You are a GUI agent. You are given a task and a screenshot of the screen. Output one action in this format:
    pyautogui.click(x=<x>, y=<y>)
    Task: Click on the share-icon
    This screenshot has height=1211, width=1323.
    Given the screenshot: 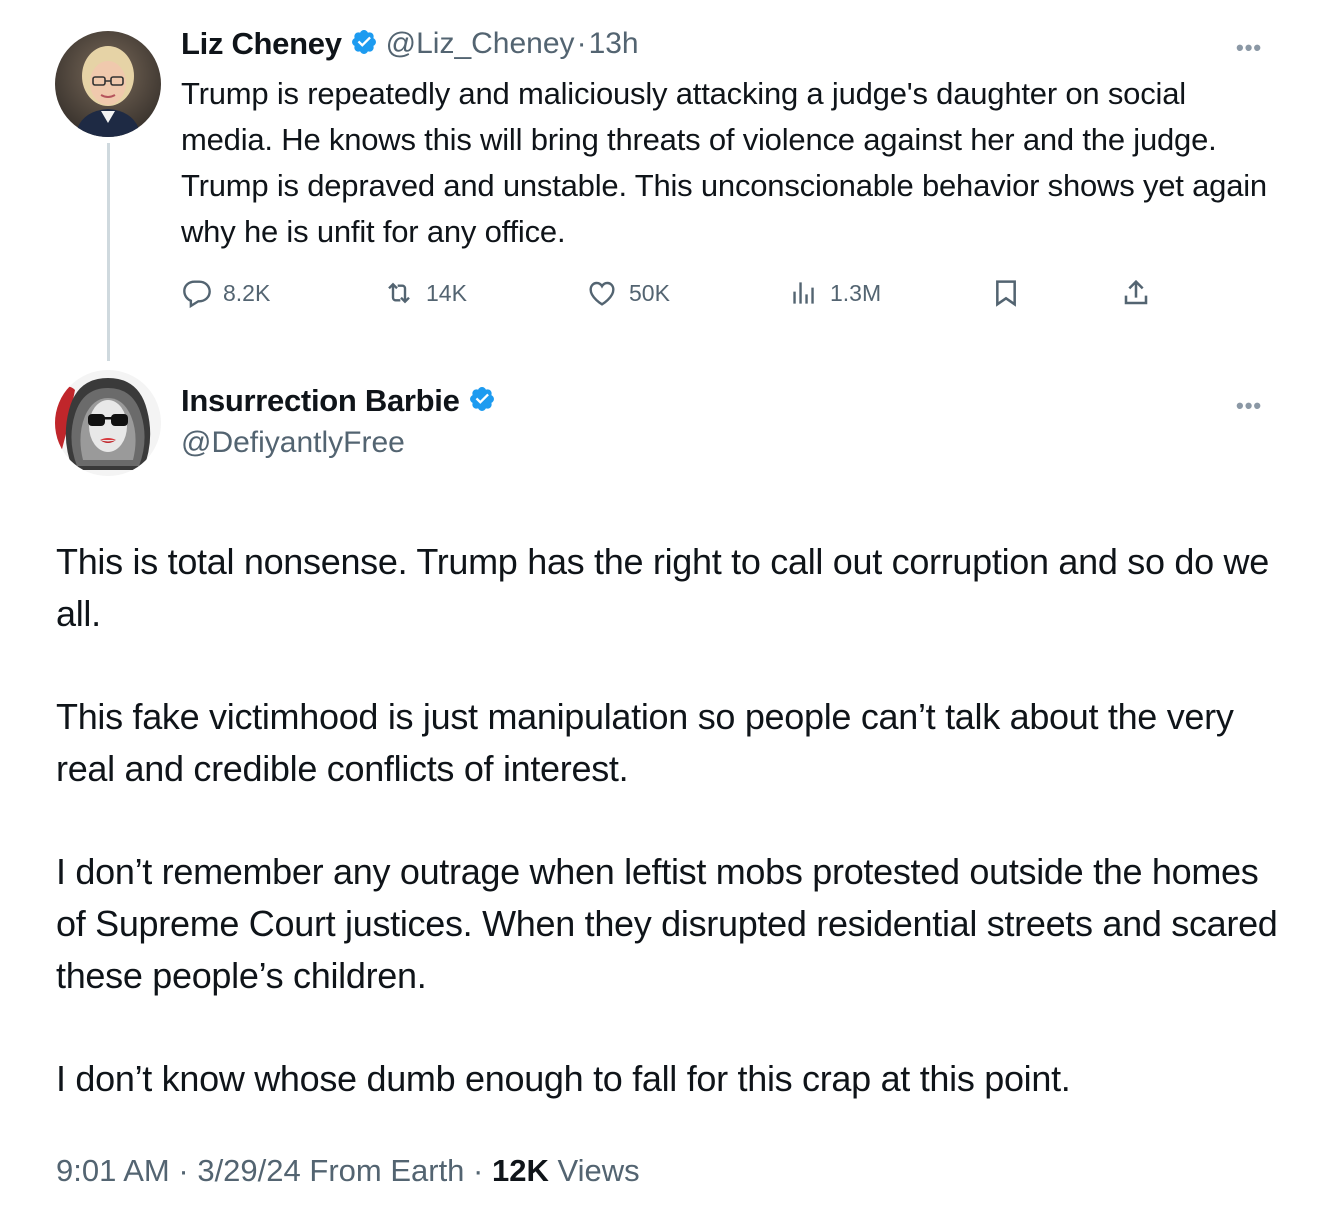 What is the action you would take?
    pyautogui.click(x=1136, y=293)
    